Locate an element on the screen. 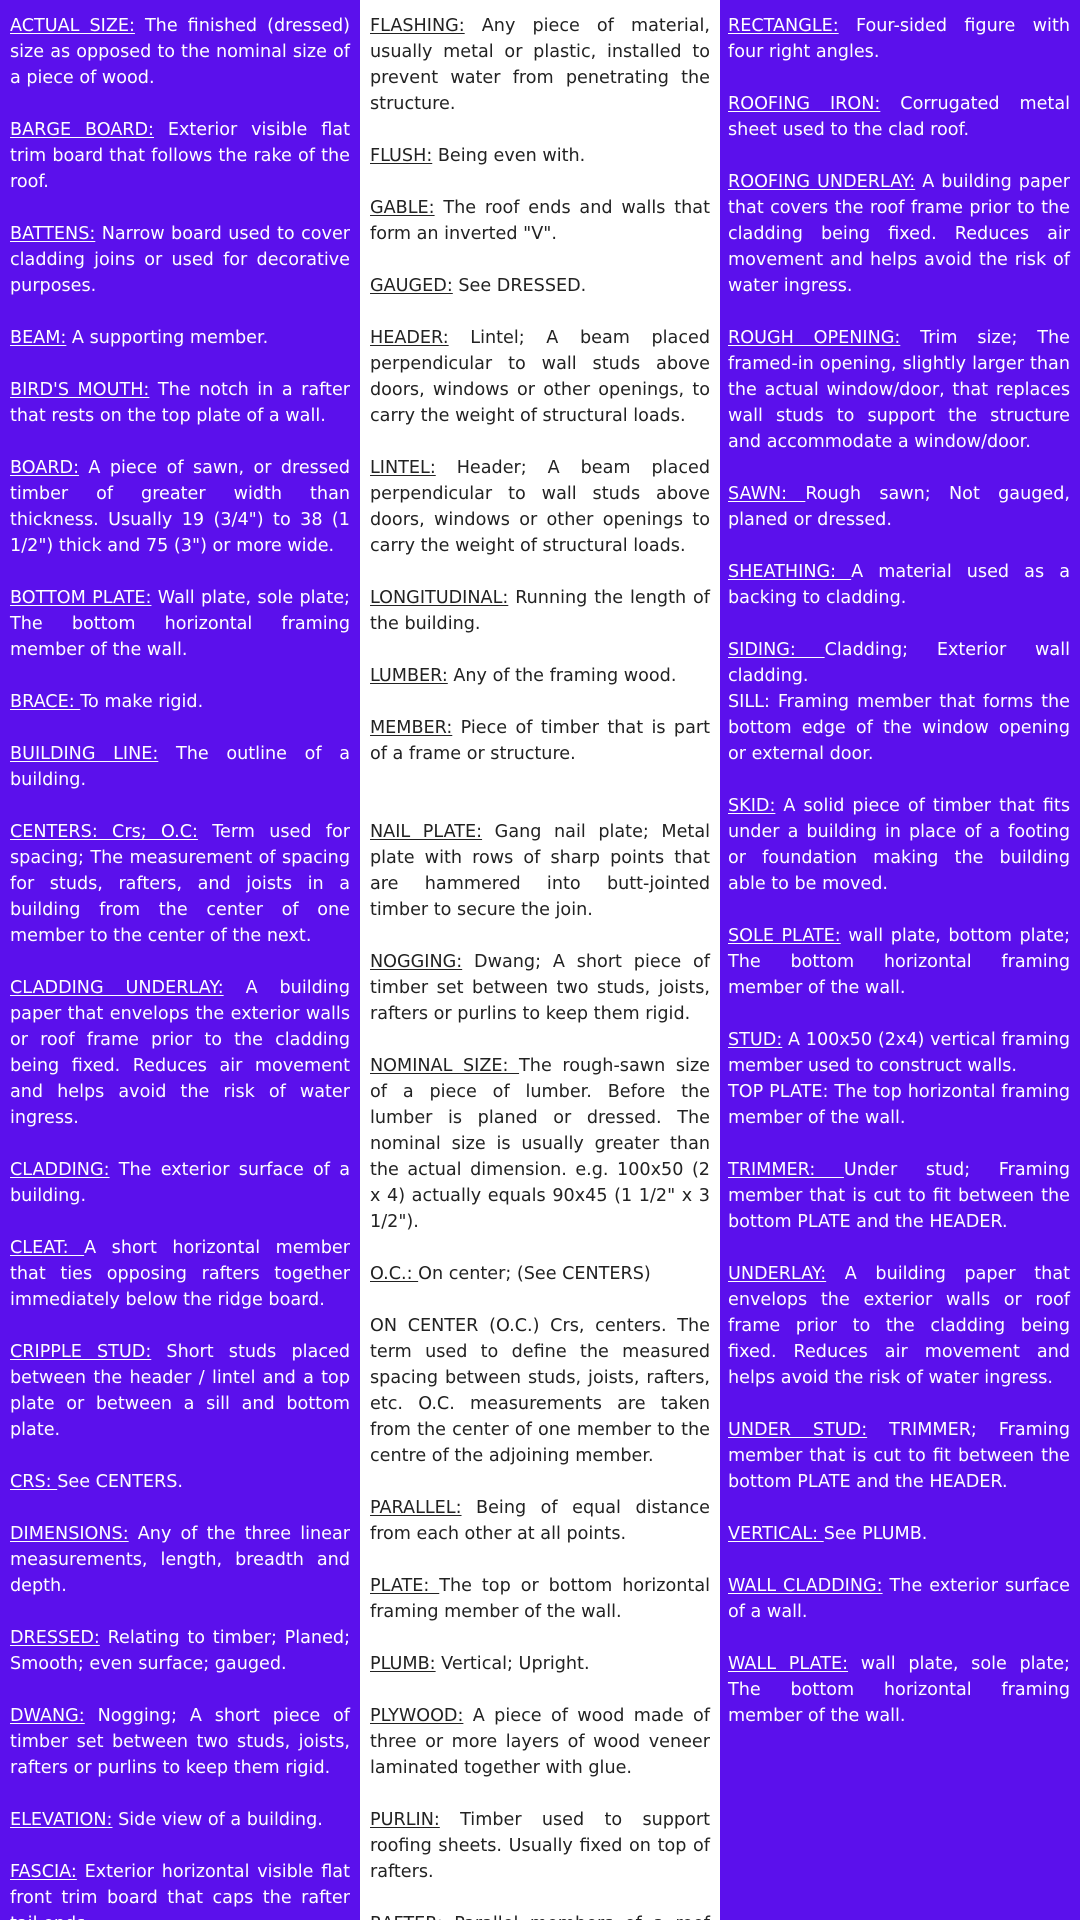 Image resolution: width=1080 pixels, height=1920 pixels. glossary-definition: Side view of a building. is located at coordinates (217, 1820).